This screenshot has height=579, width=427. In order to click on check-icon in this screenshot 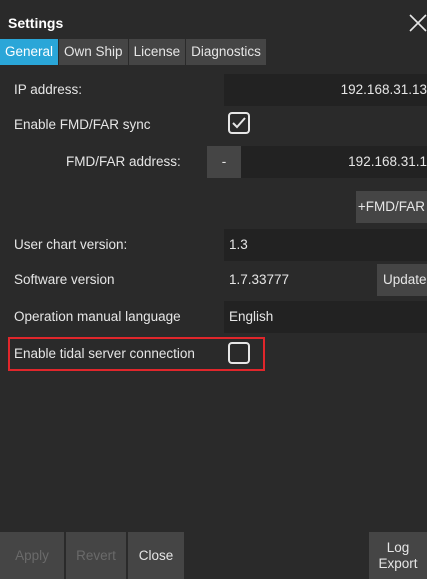, I will do `click(239, 123)`.